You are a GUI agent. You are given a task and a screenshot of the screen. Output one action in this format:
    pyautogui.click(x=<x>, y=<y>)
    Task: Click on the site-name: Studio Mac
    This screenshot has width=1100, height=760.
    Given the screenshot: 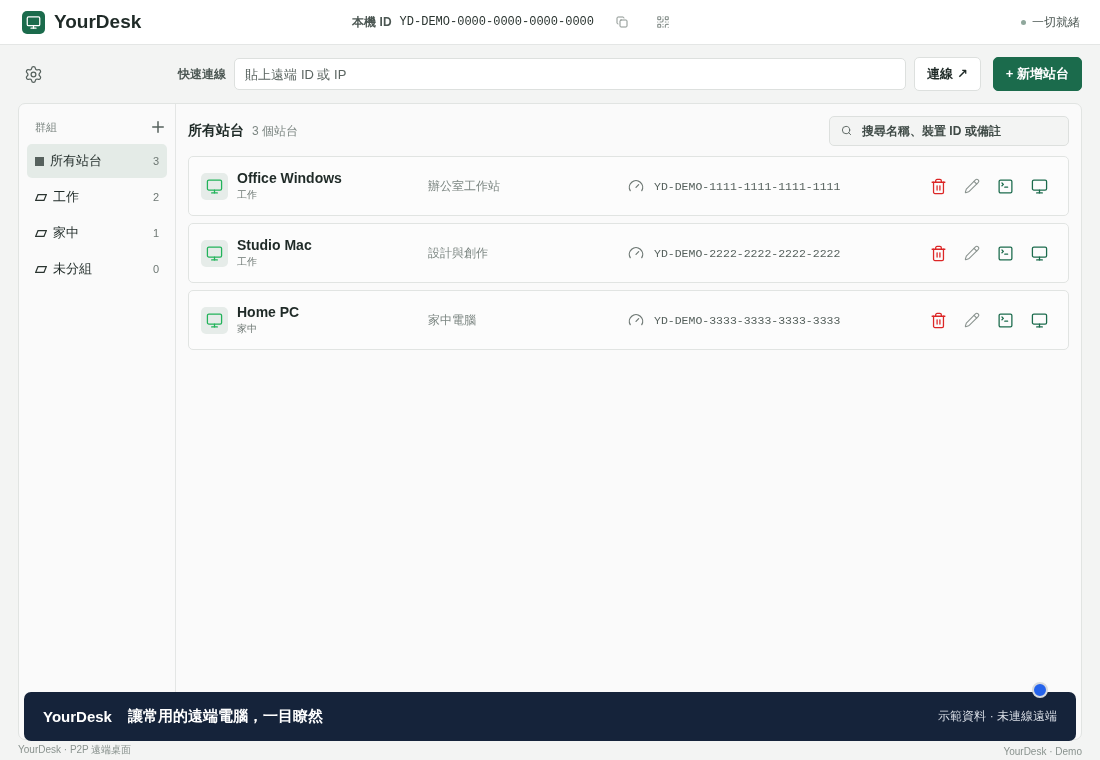 What is the action you would take?
    pyautogui.click(x=275, y=245)
    